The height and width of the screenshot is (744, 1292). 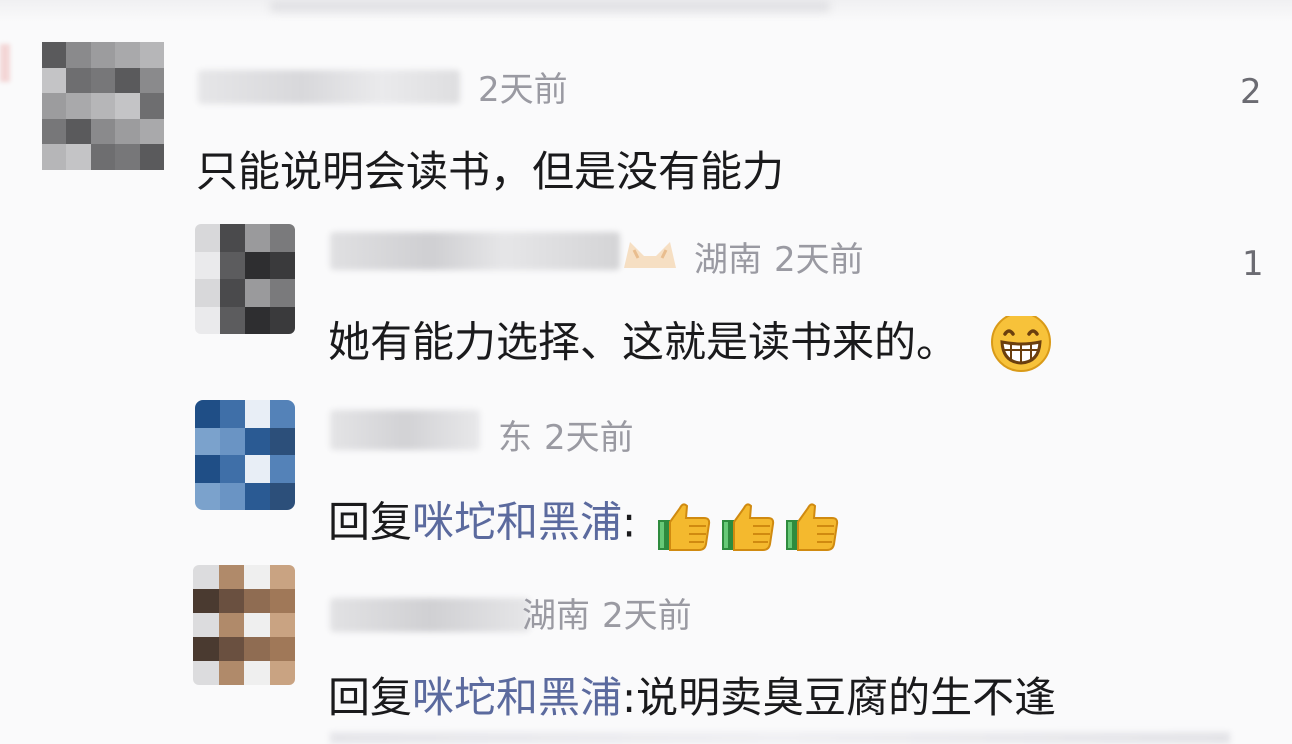 I want to click on comment-meta: 东 2天前, so click(x=572, y=438).